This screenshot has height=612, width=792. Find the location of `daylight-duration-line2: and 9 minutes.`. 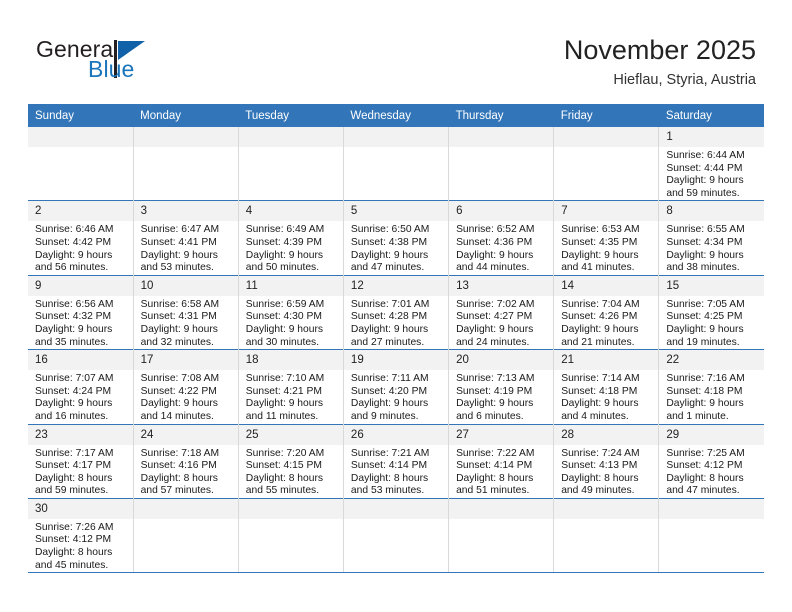

daylight-duration-line2: and 9 minutes. is located at coordinates (384, 416).